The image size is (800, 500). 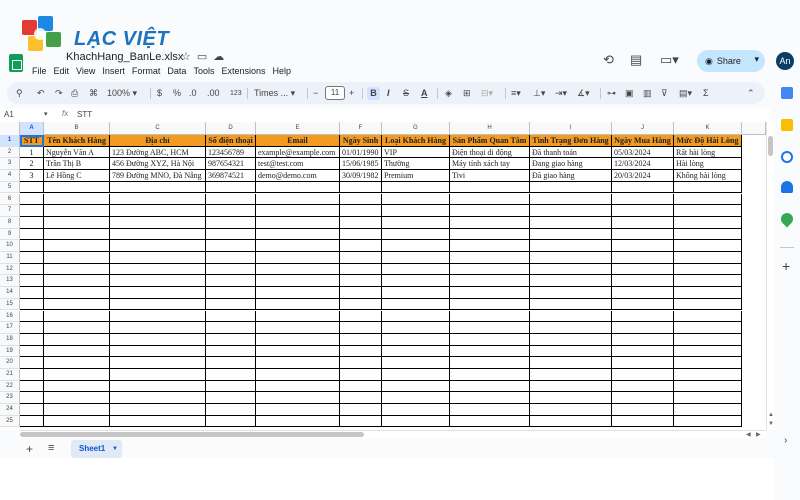 What do you see at coordinates (10, 269) in the screenshot?
I see `row-header: 12` at bounding box center [10, 269].